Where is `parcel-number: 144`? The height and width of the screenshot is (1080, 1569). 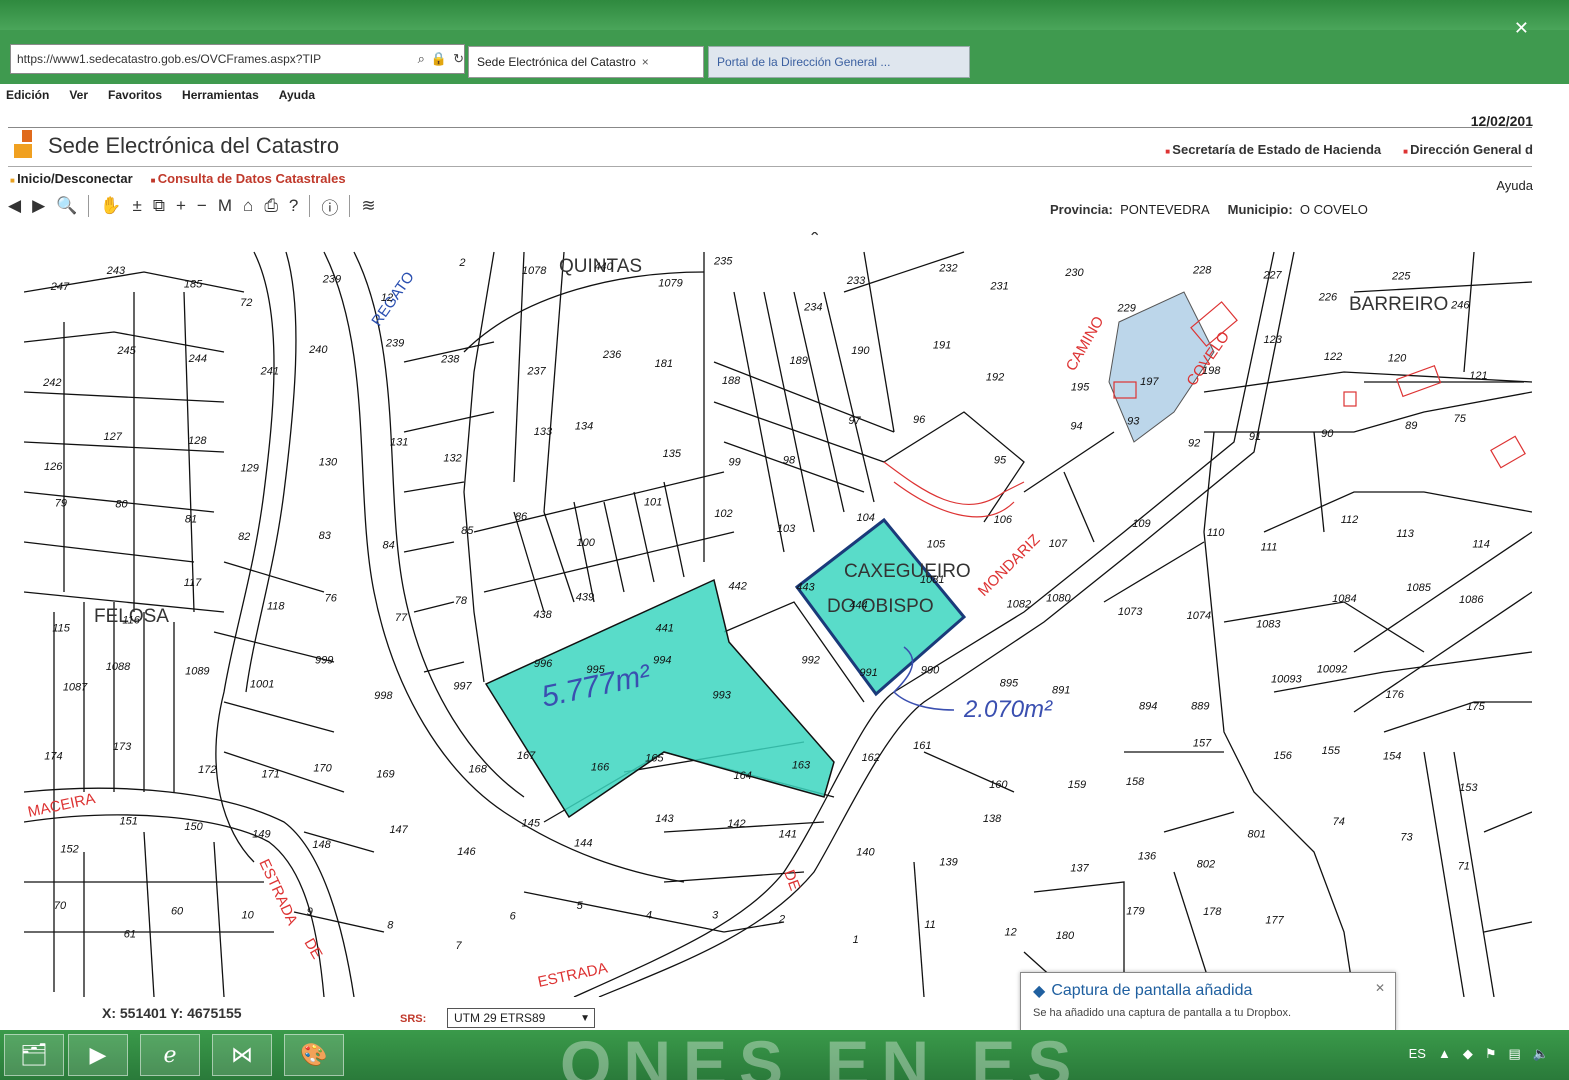 parcel-number: 144 is located at coordinates (583, 843).